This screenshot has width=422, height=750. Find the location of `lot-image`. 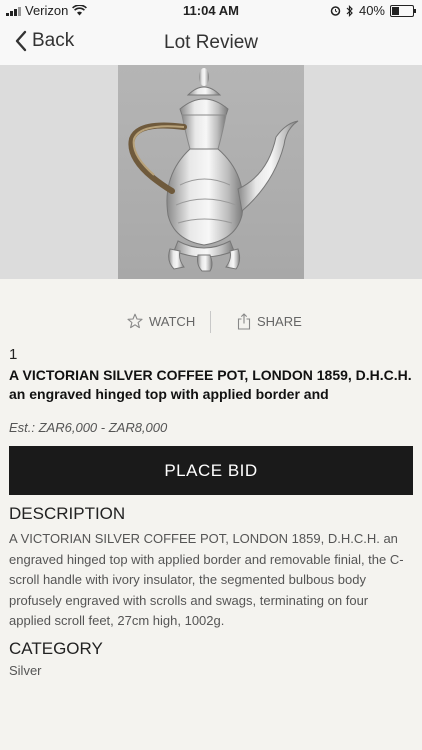

lot-image is located at coordinates (211, 172).